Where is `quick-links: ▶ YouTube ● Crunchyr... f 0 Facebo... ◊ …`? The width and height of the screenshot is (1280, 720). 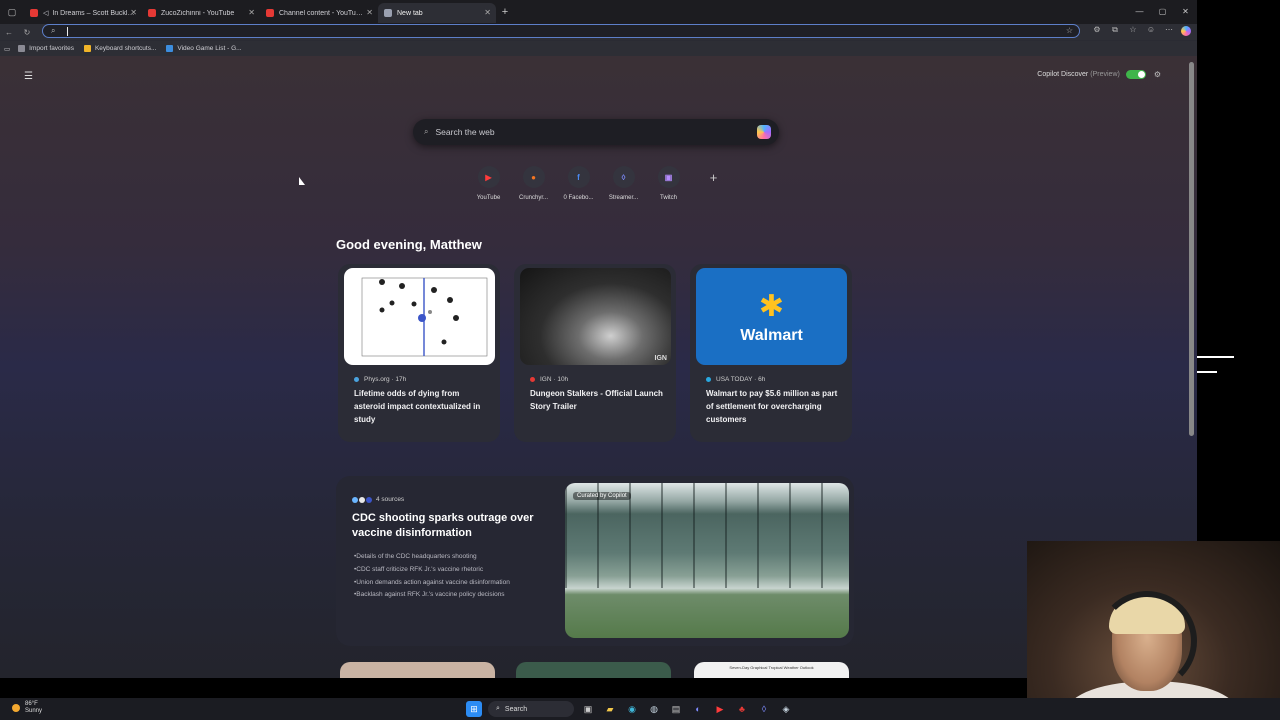 quick-links: ▶ YouTube ● Crunchyr... f 0 Facebo... ◊ … is located at coordinates (601, 183).